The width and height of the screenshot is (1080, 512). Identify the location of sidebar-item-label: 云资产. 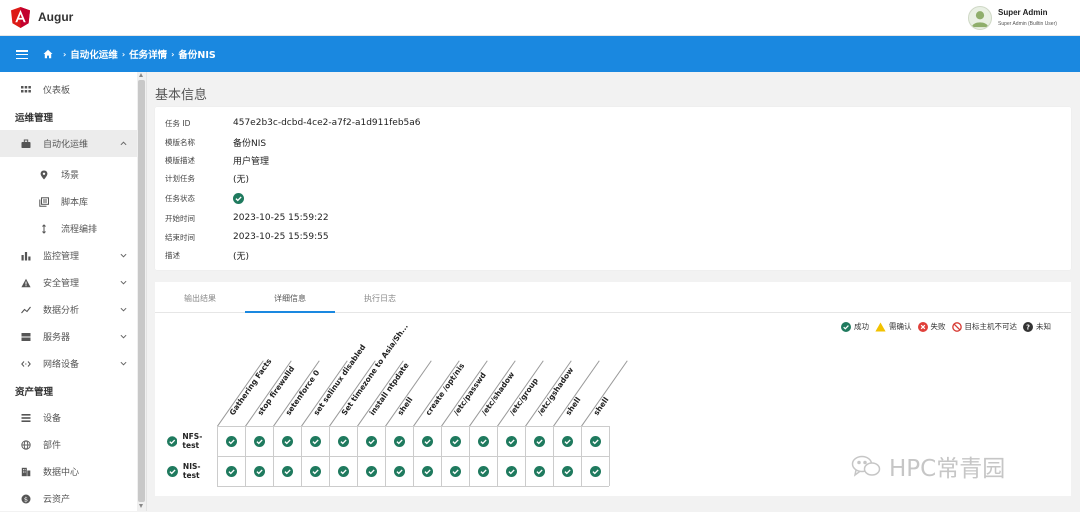
(57, 500).